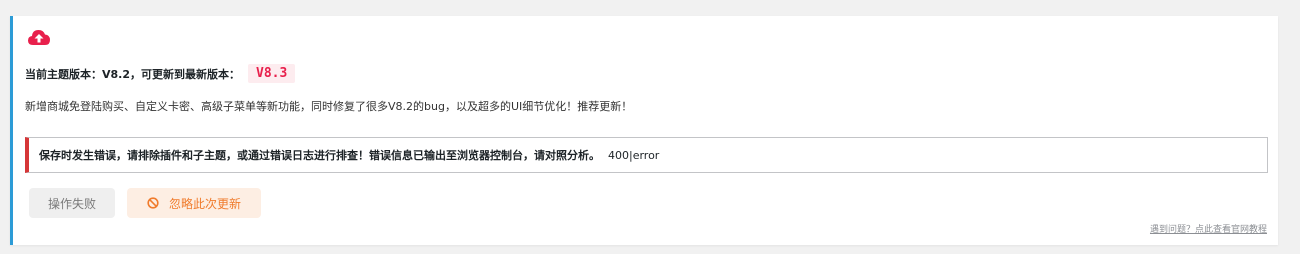  I want to click on latest-version-badge: V8.3, so click(272, 73).